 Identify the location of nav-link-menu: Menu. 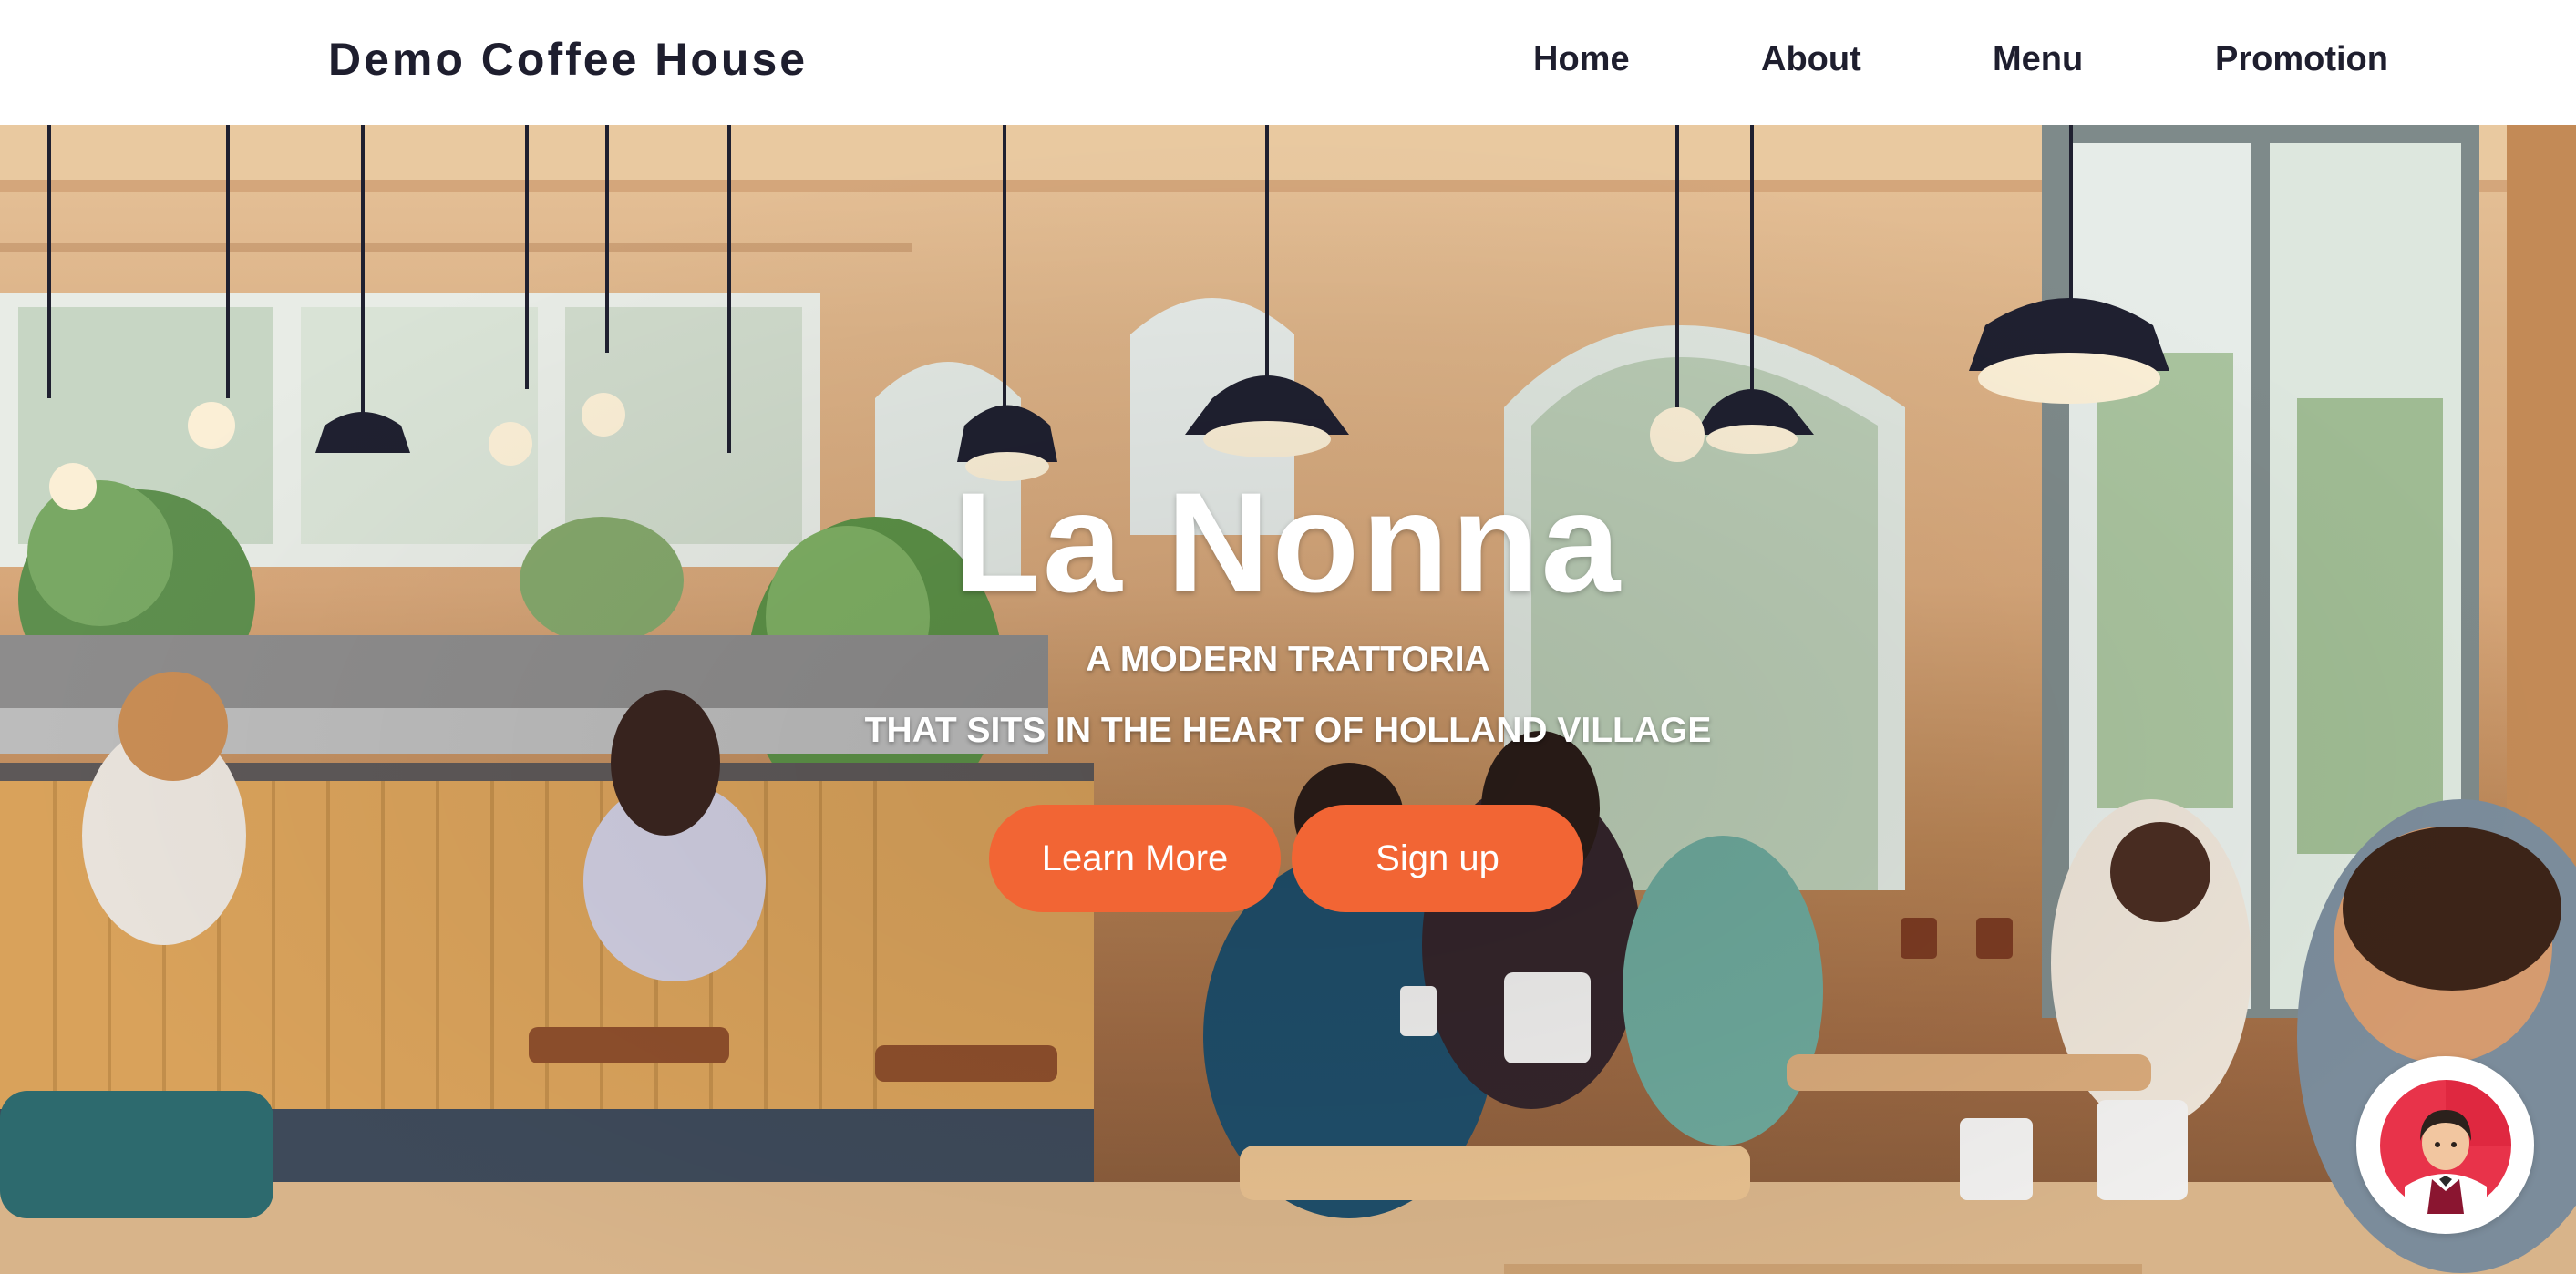
(2038, 59).